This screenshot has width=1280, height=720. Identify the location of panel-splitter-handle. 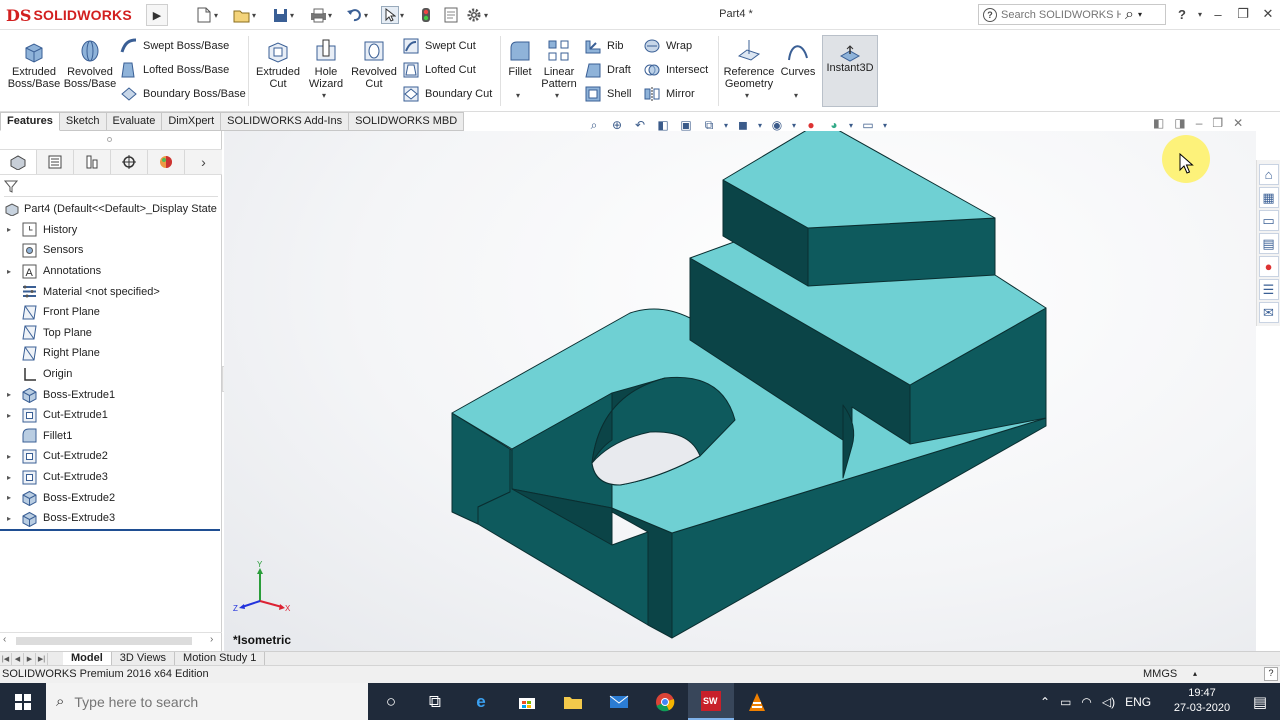
(109, 139).